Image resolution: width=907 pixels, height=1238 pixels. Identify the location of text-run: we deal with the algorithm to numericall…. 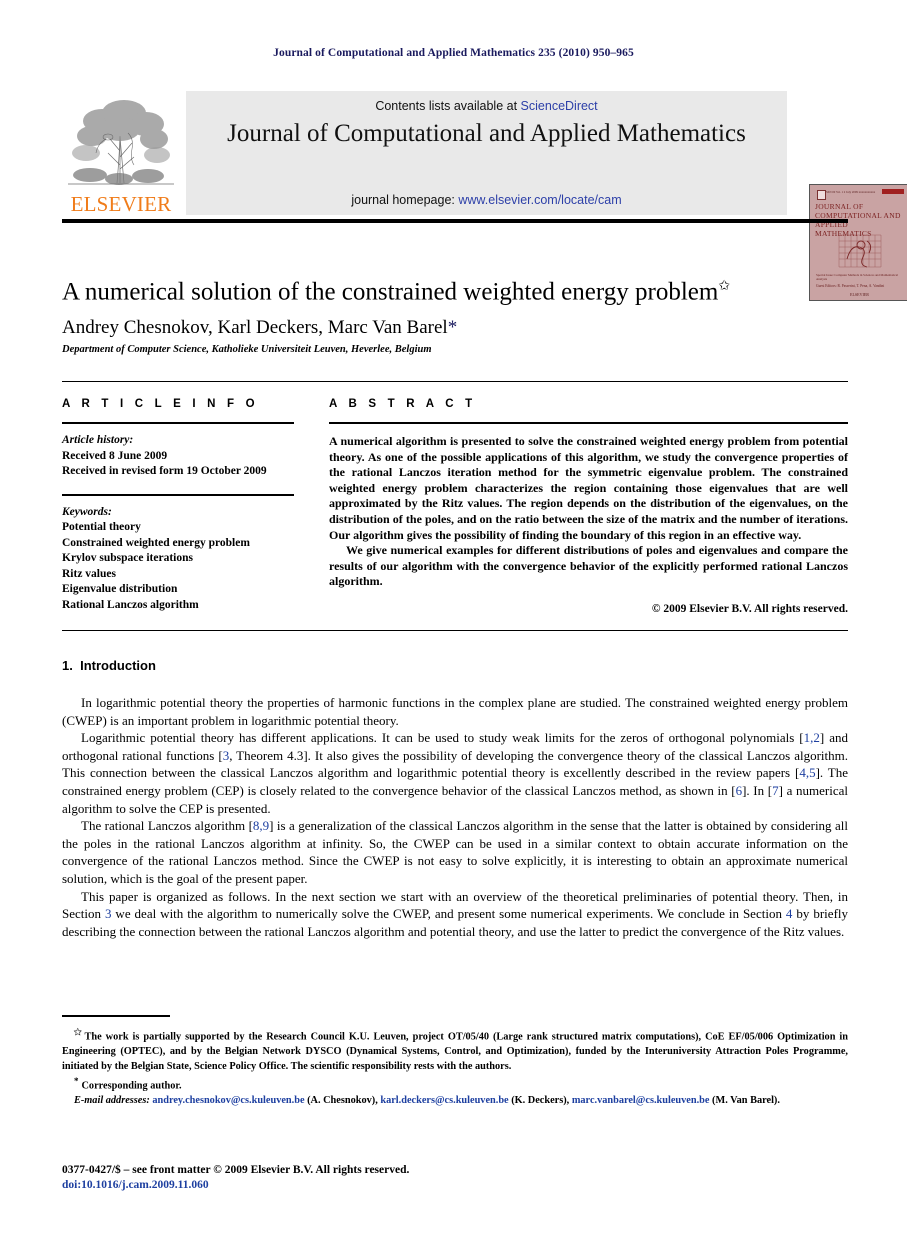
(448, 914).